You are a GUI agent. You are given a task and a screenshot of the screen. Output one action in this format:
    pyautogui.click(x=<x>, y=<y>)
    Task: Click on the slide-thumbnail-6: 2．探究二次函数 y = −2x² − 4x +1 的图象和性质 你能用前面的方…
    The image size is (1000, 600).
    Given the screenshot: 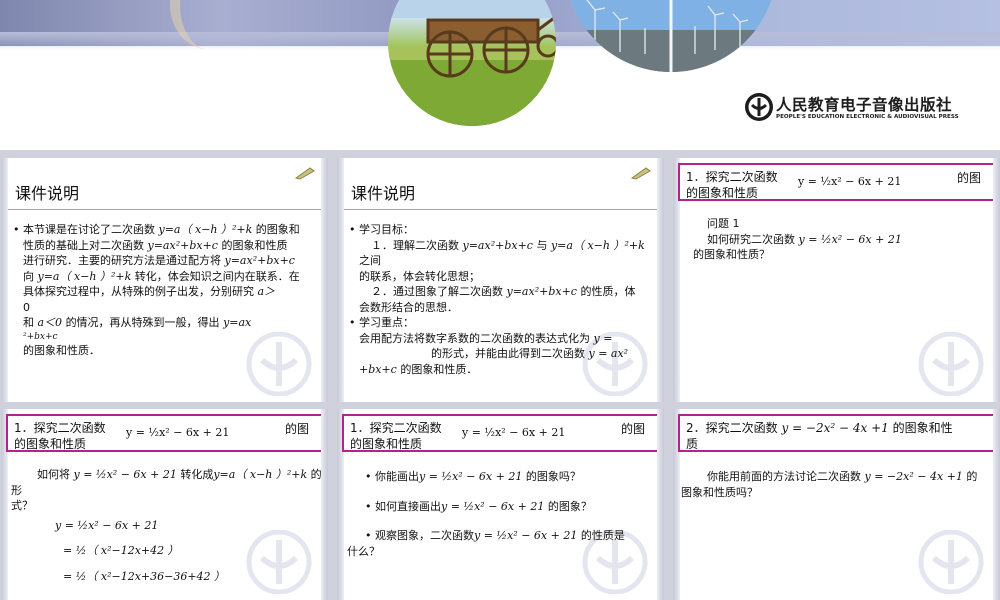 What is the action you would take?
    pyautogui.click(x=836, y=504)
    